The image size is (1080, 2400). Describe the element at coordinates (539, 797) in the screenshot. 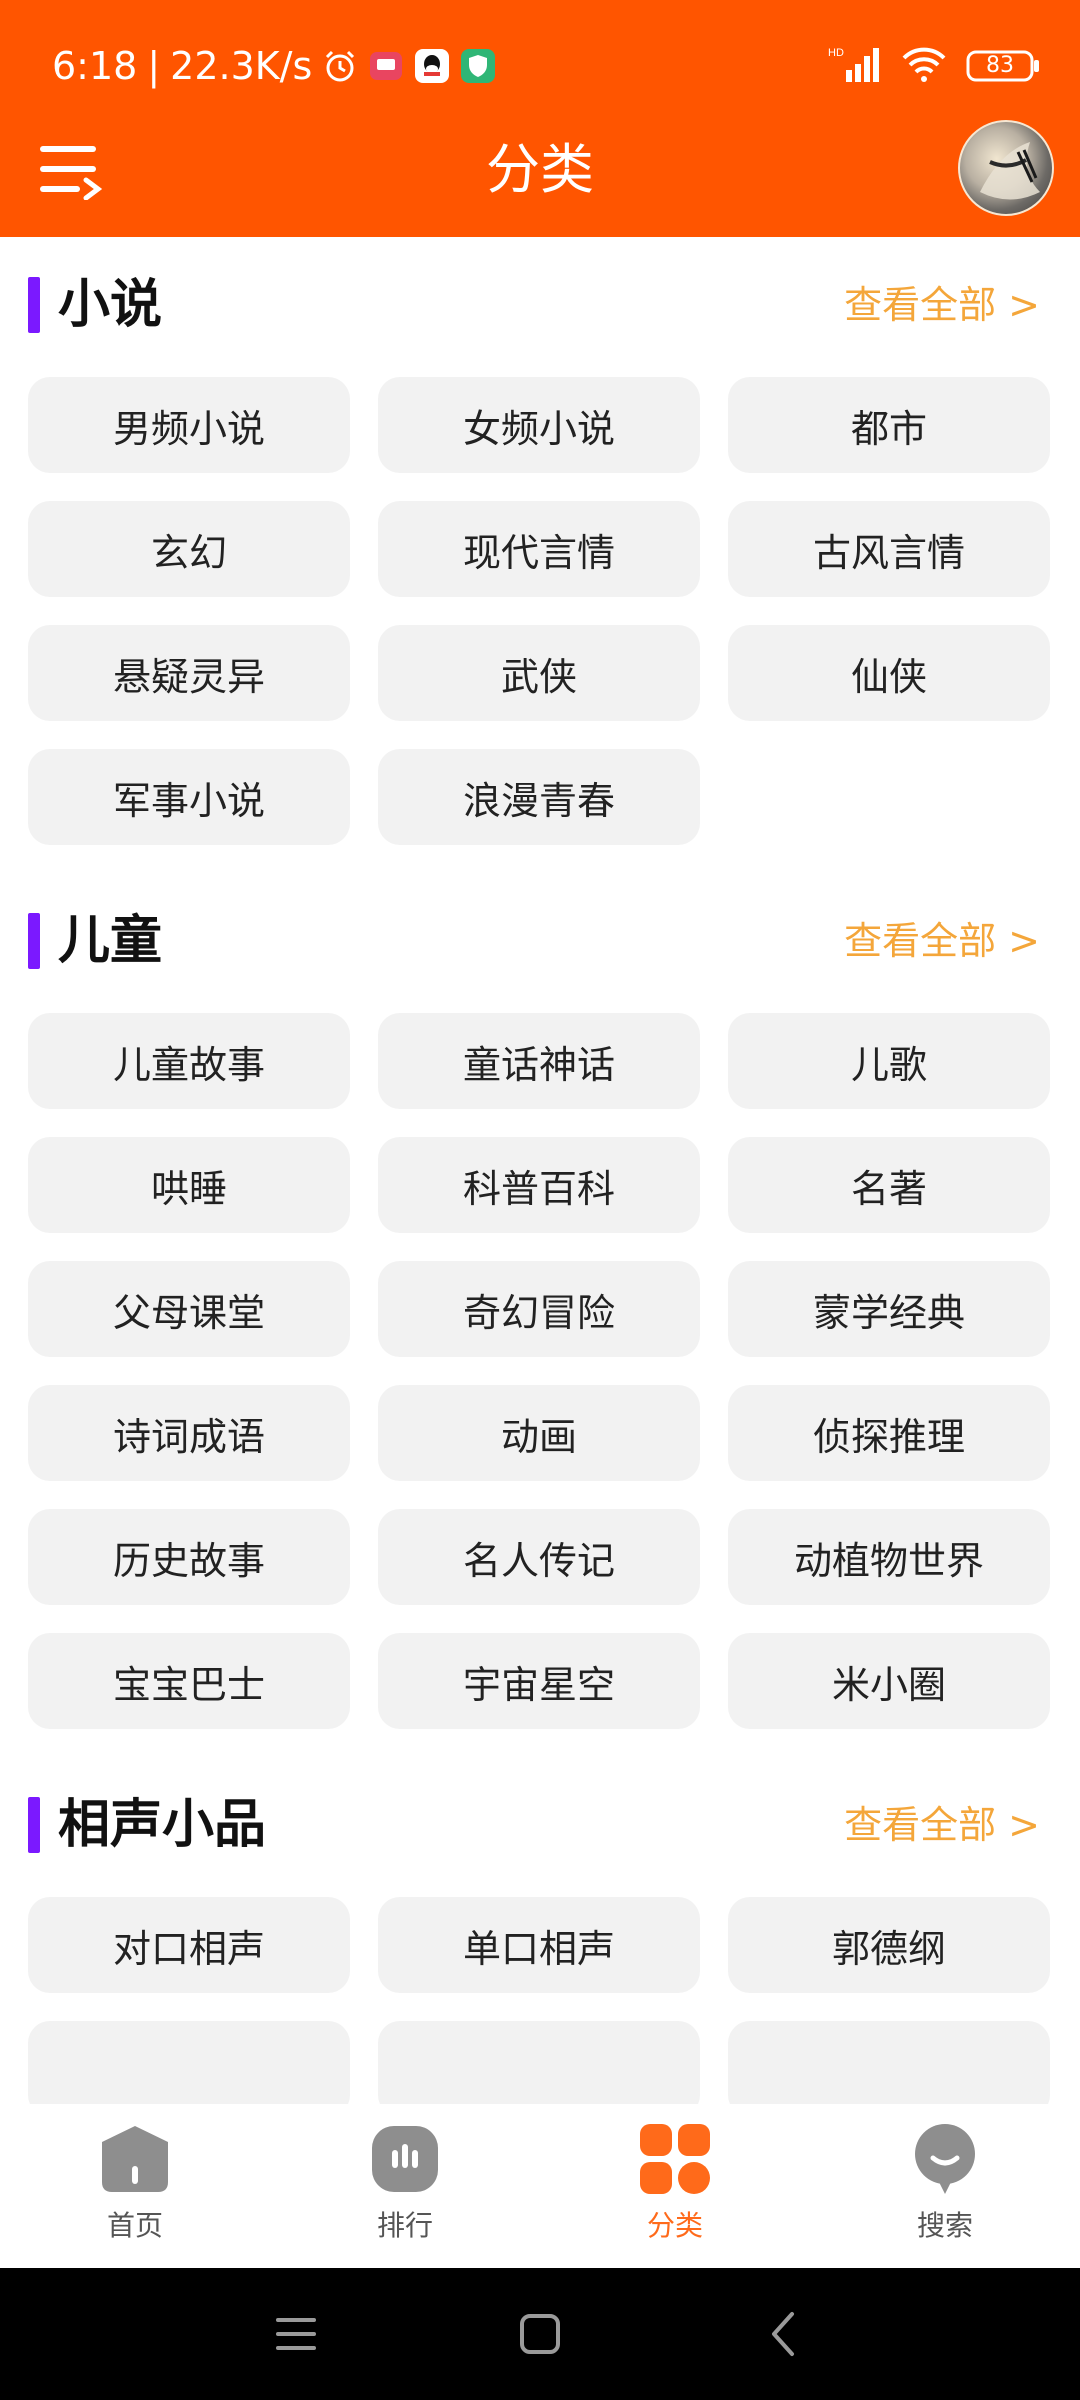

I see `category-chip: 浪漫青春` at that location.